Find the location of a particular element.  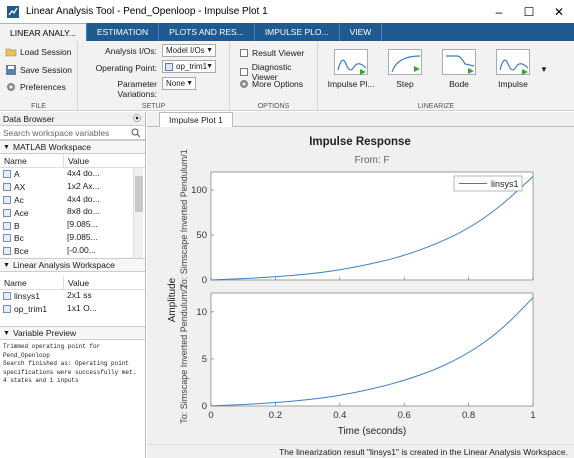

result-viewer-checkbox: Result Viewer is located at coordinates (272, 53).